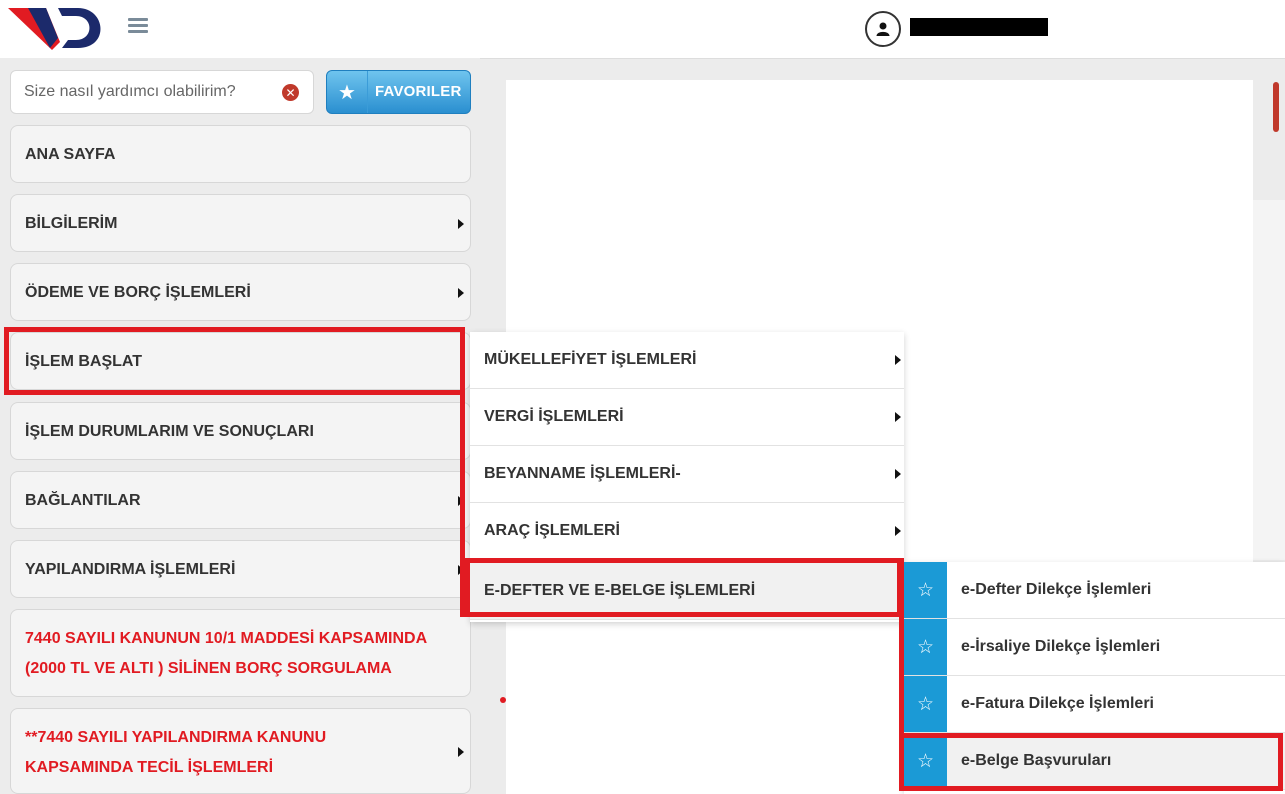 This screenshot has height=794, width=1285. I want to click on sidebar-item-odeme-borc: ÖDEME VE BORÇ İŞLEMLERİ, so click(240, 292).